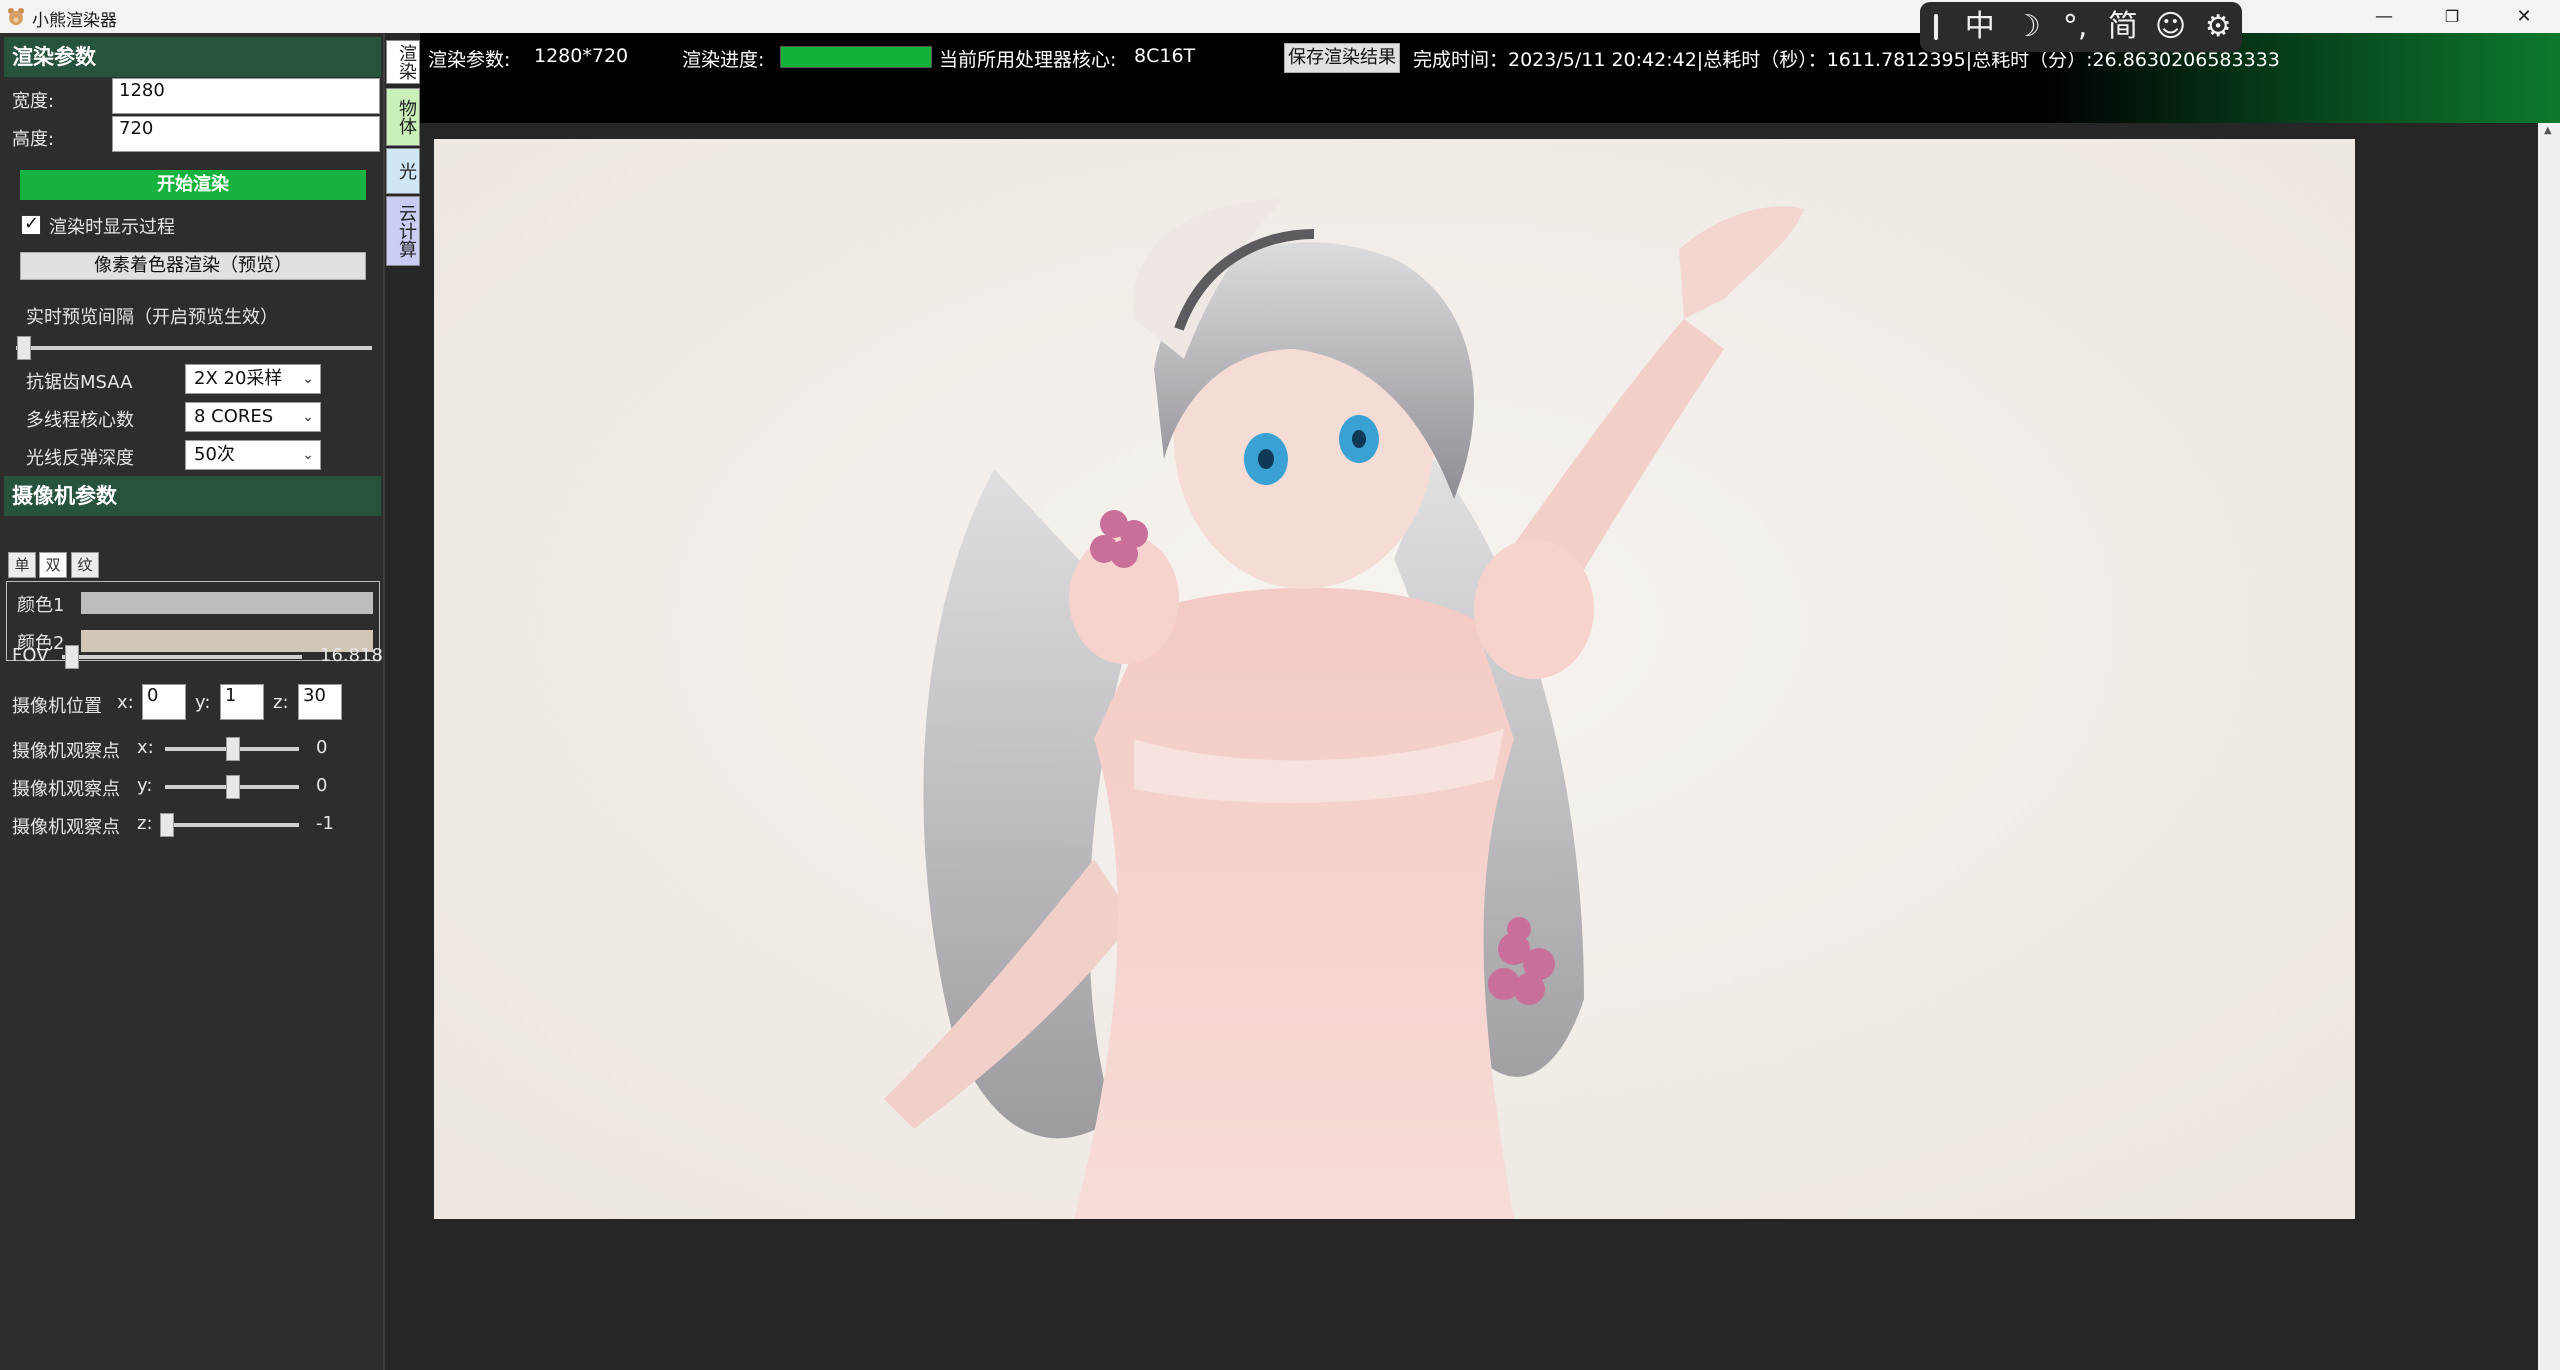  I want to click on pixel-shader-render-button: 像素着色器渲染（预览）, so click(193, 266).